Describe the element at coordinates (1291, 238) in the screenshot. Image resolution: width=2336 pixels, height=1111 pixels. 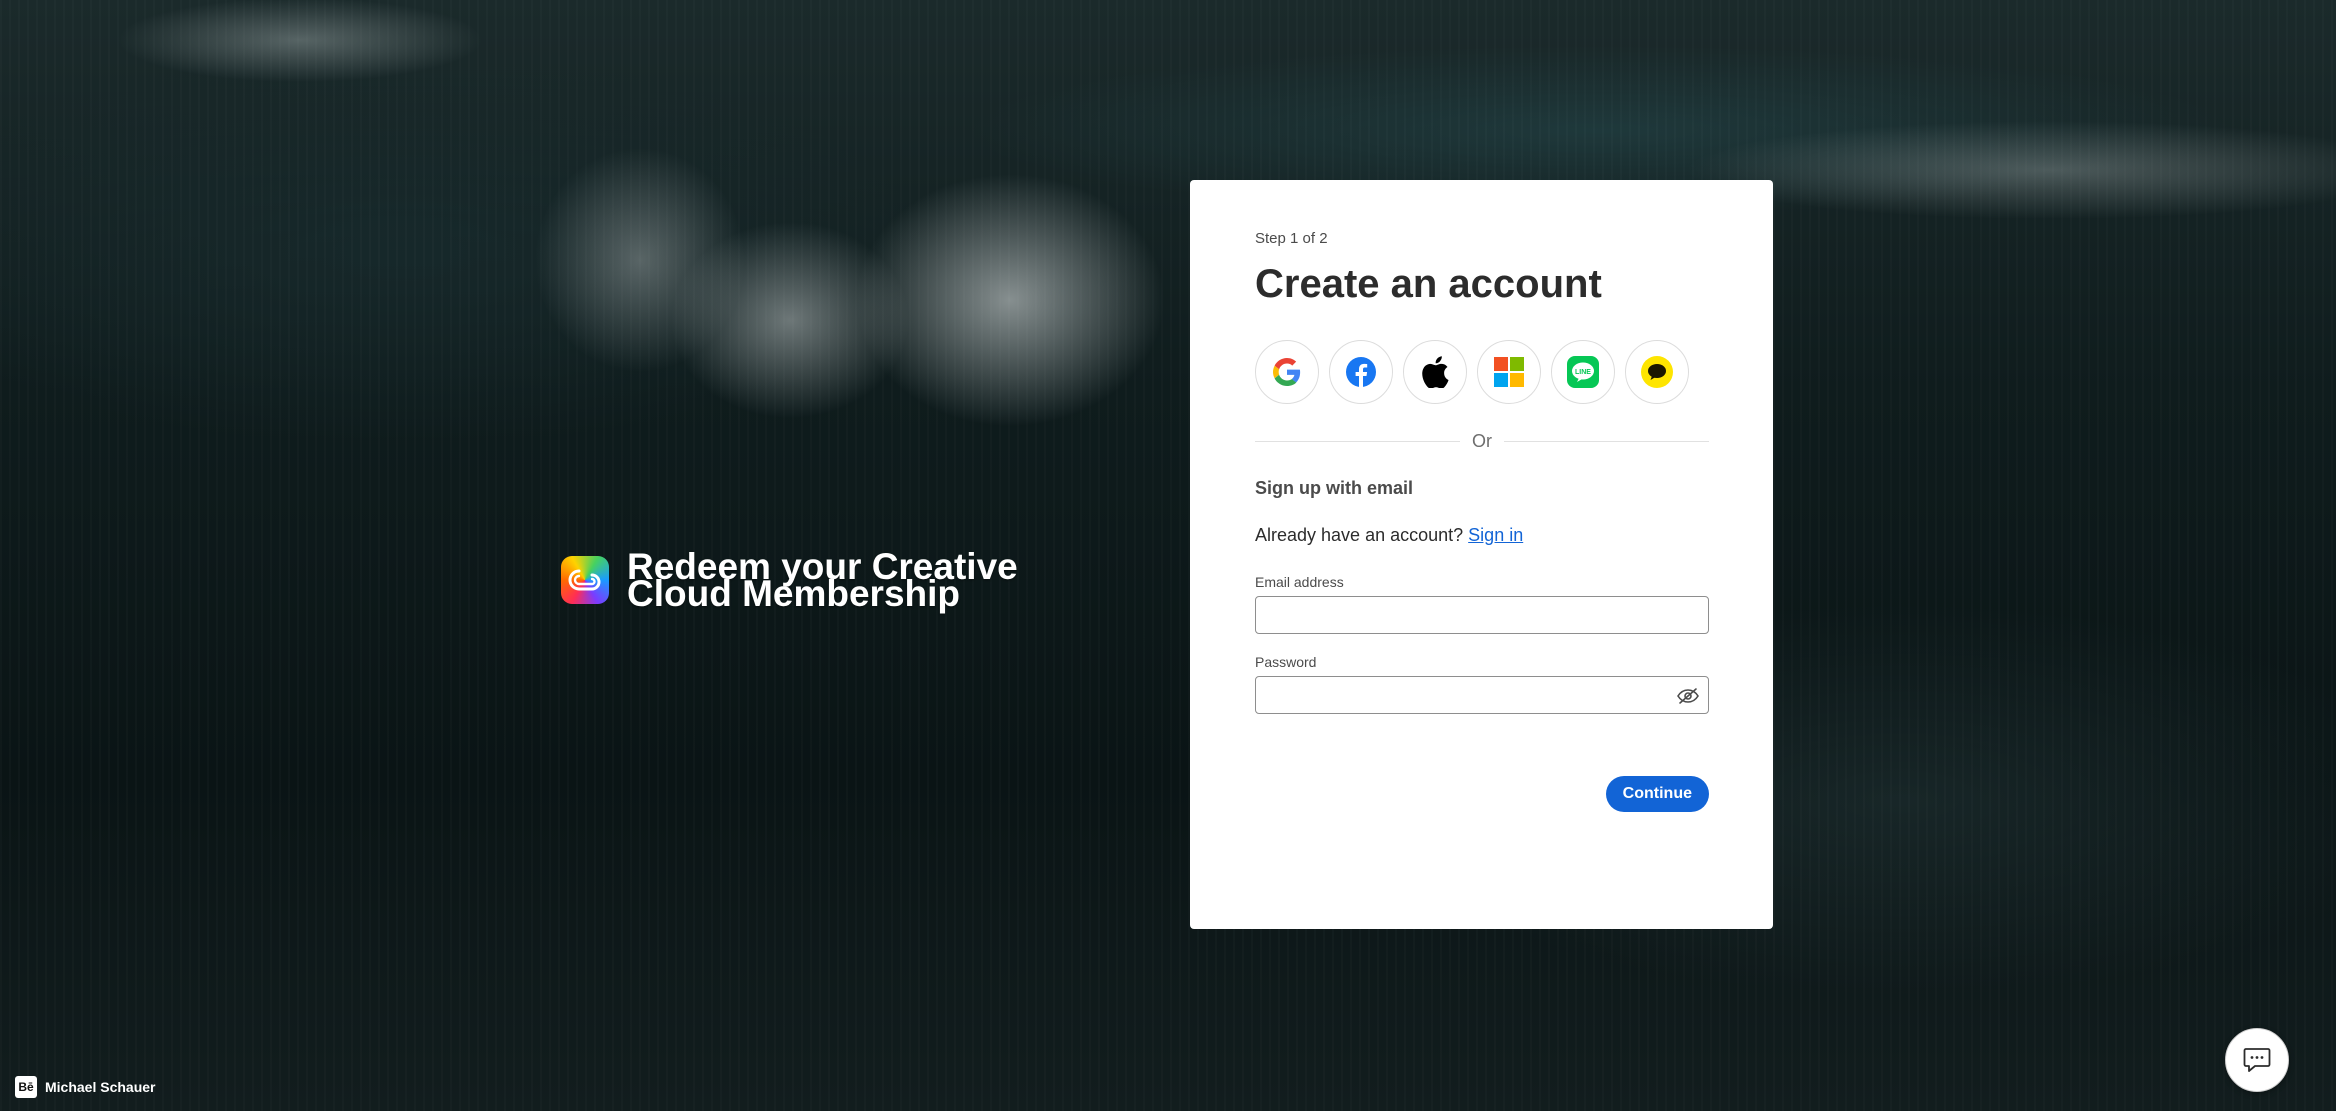
I see `step-indicator: Step 1 of 2` at that location.